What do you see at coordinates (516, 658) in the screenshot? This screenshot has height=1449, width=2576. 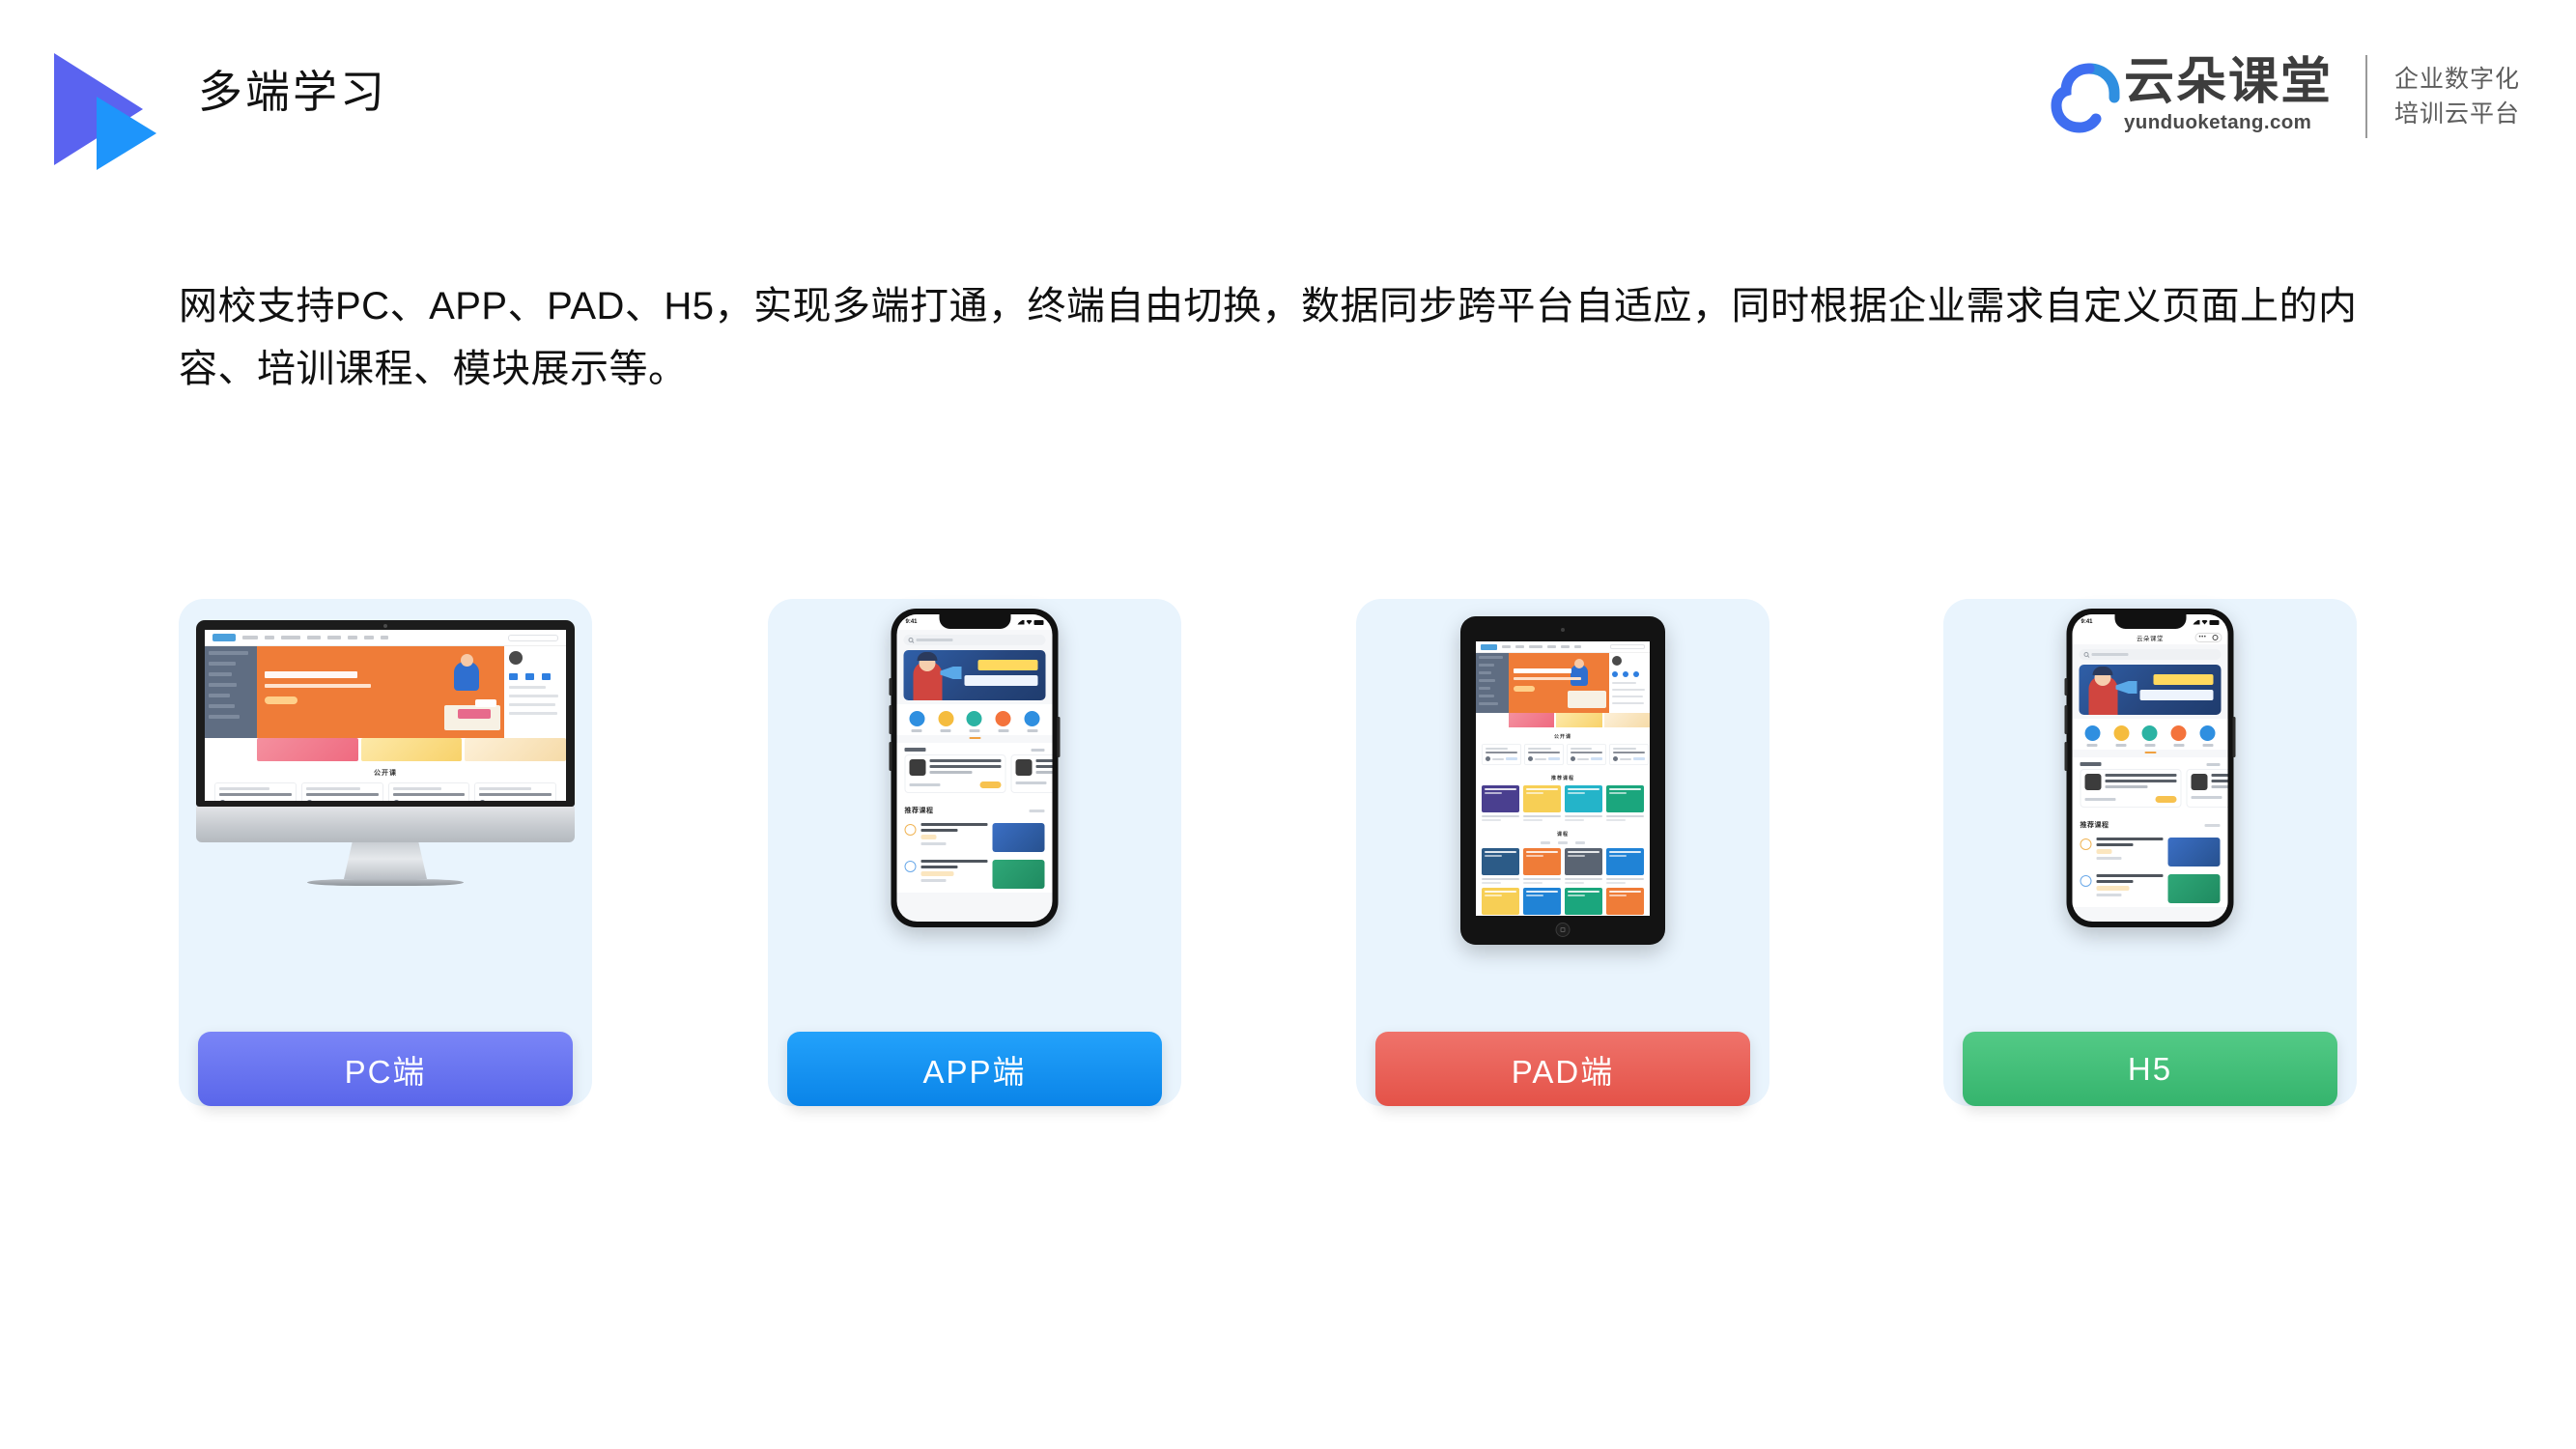 I see `avatar` at bounding box center [516, 658].